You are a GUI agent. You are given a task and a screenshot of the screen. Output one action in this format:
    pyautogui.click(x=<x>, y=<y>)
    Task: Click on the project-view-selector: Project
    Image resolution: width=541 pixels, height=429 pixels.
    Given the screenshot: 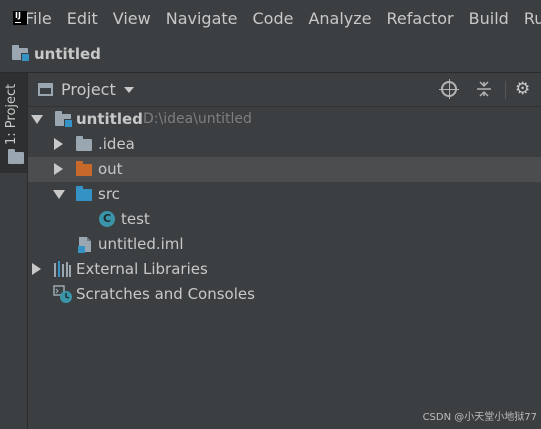 What is the action you would take?
    pyautogui.click(x=86, y=89)
    